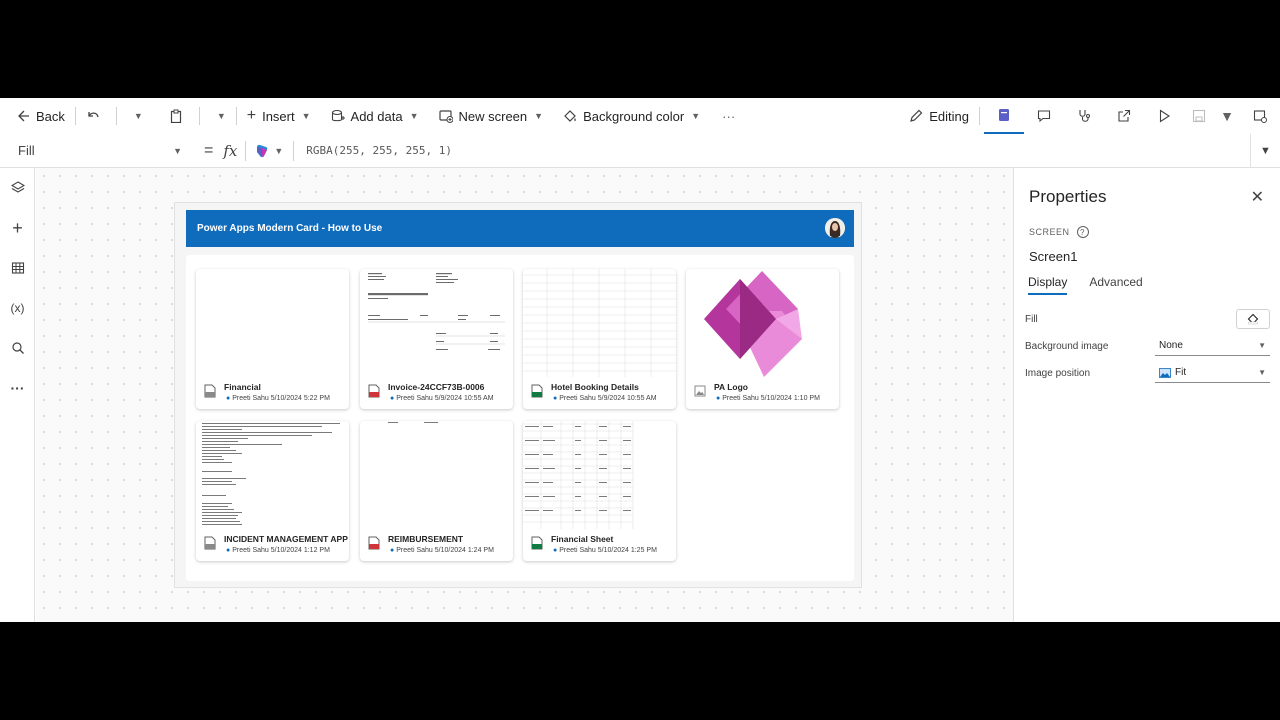 The width and height of the screenshot is (1280, 720). I want to click on pdf-file-icon, so click(374, 391).